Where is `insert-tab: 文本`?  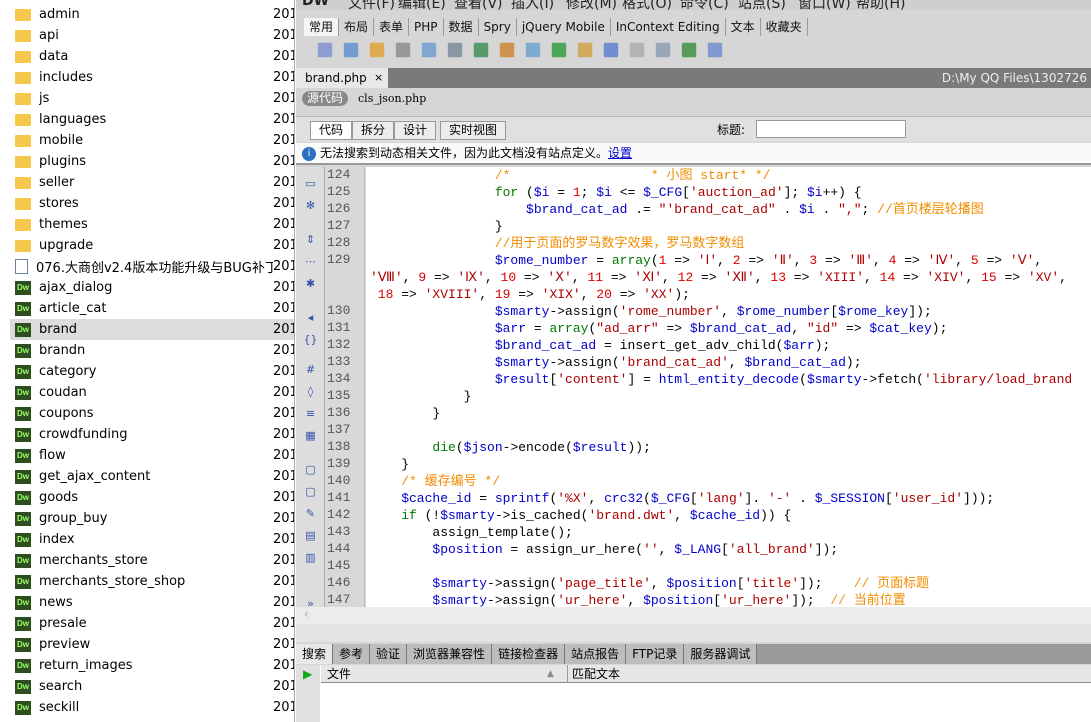 insert-tab: 文本 is located at coordinates (743, 27).